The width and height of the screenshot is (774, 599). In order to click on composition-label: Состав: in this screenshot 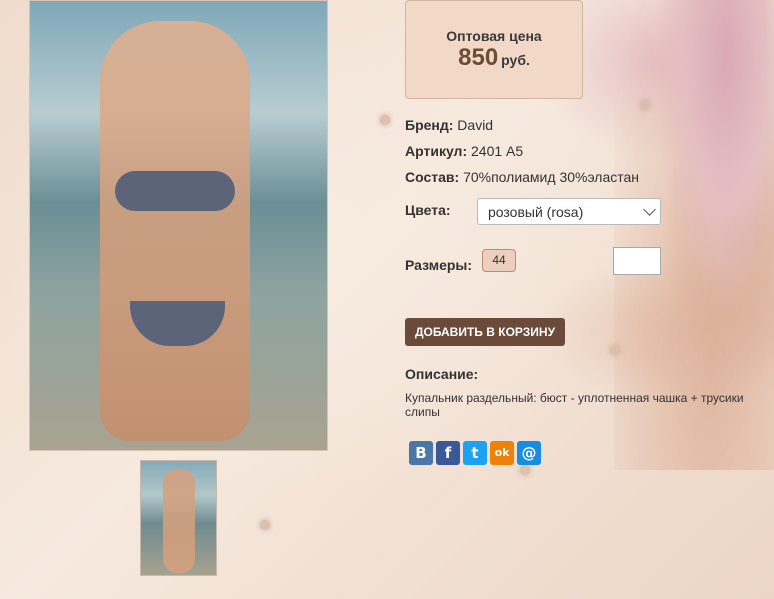, I will do `click(432, 177)`.